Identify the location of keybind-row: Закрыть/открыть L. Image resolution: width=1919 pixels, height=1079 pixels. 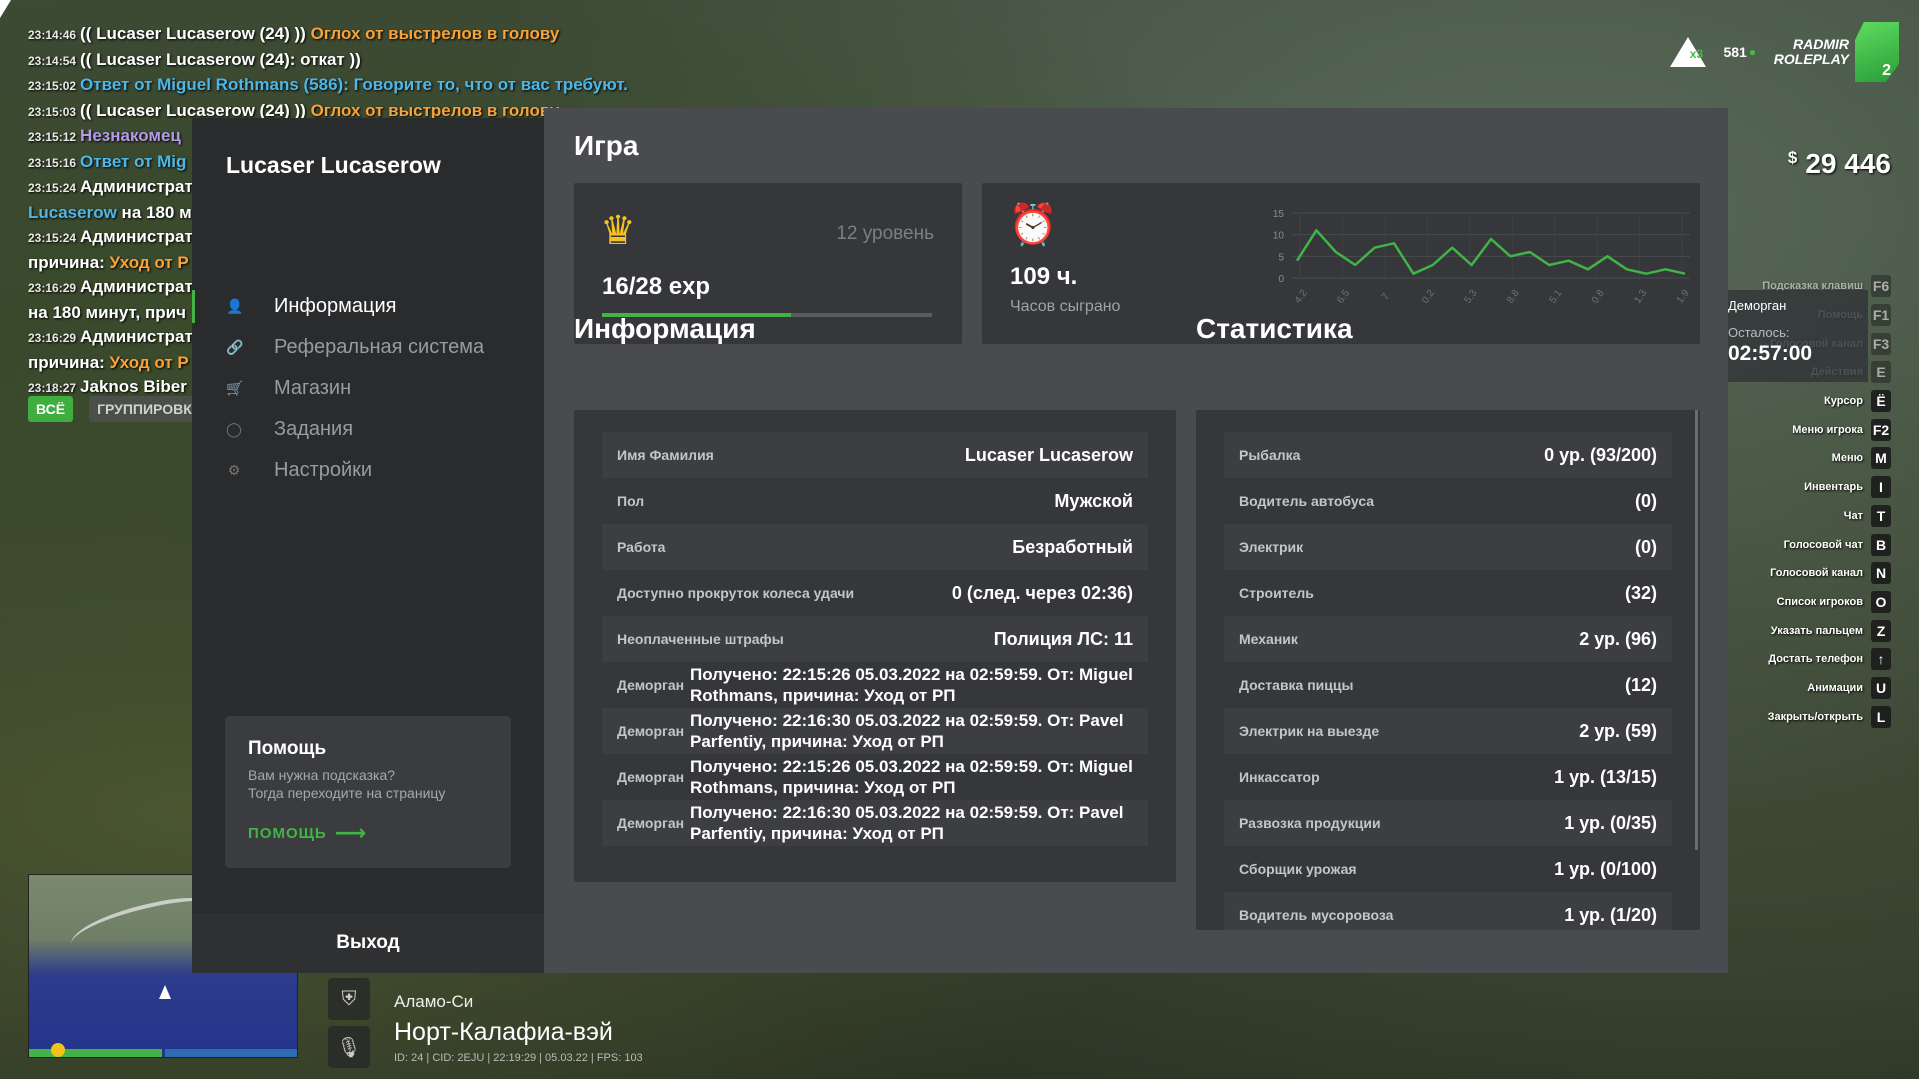
(1826, 716).